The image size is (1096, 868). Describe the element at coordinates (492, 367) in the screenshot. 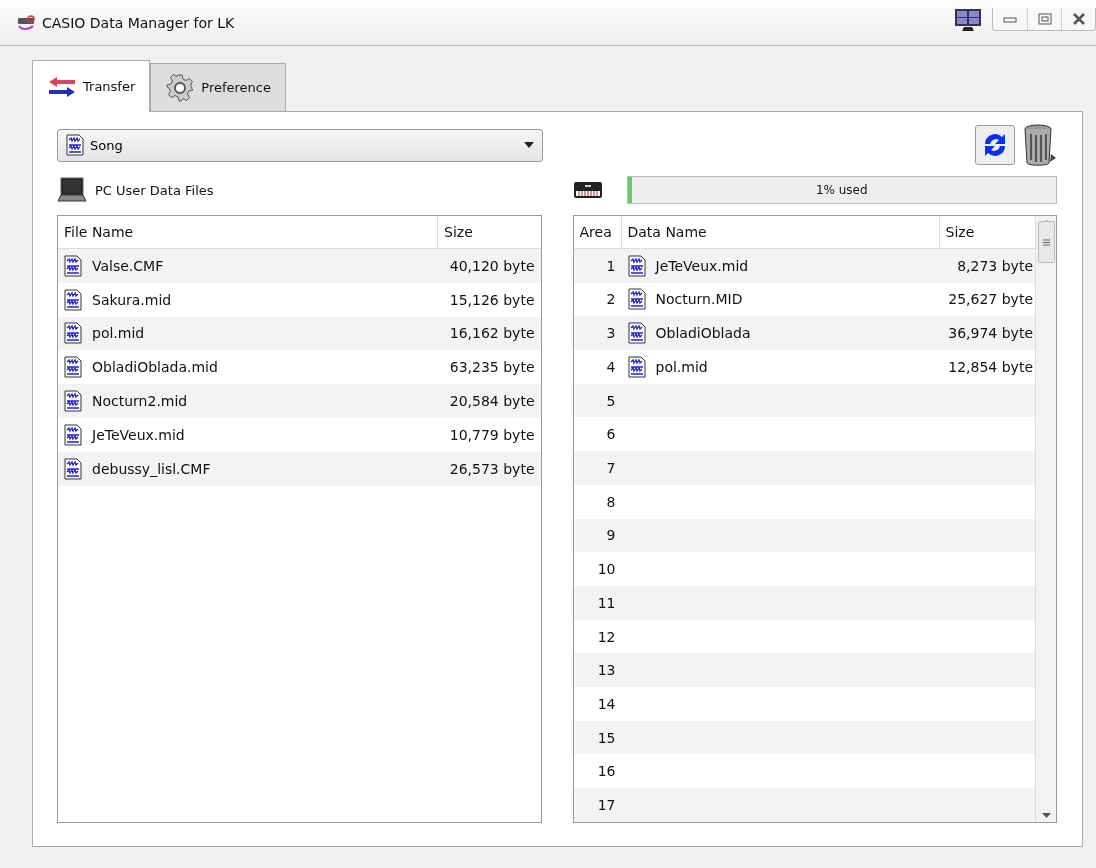

I see `file-size: 63,235 byte` at that location.